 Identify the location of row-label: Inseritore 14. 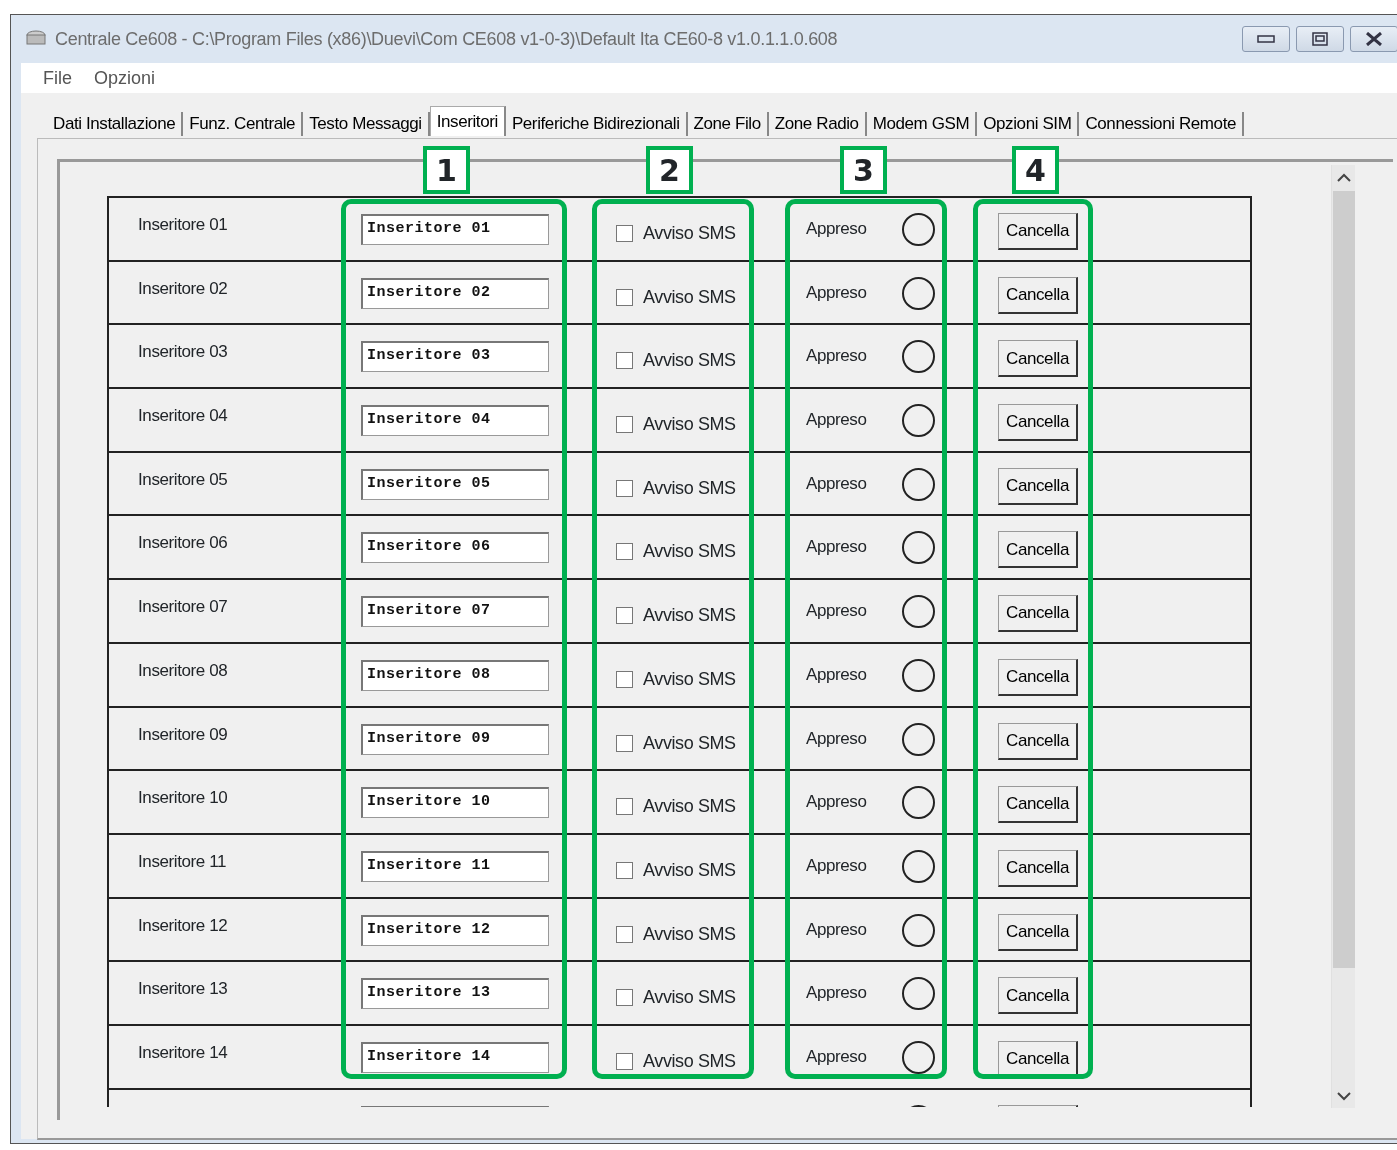
(183, 1052).